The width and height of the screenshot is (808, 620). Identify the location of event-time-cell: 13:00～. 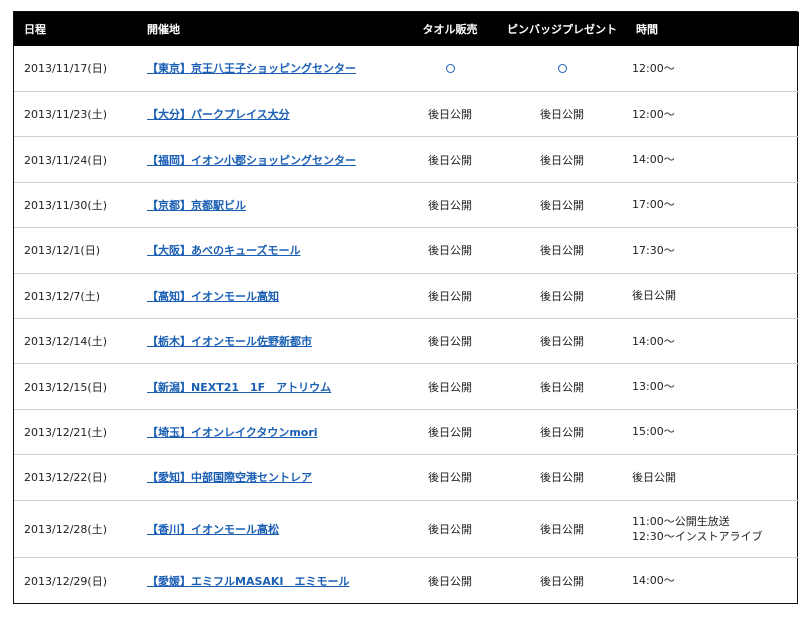
(712, 386).